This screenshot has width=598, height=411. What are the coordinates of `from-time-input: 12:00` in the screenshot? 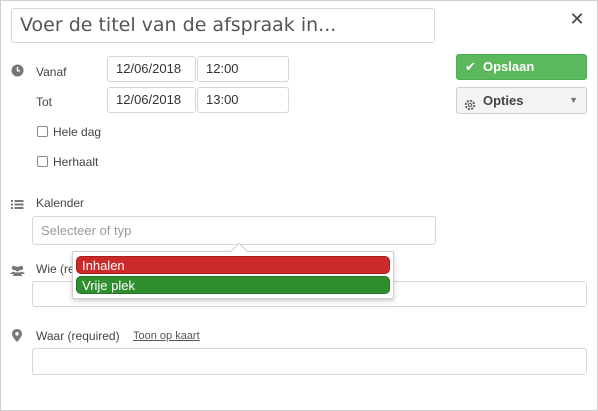 It's located at (243, 69).